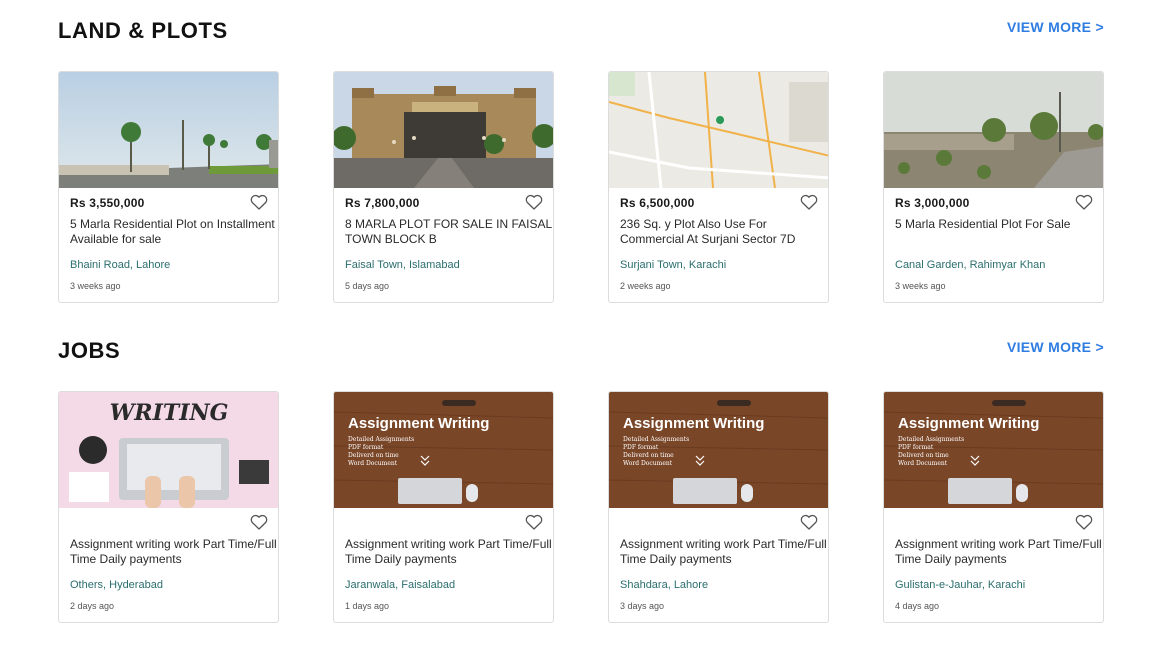  Describe the element at coordinates (917, 606) in the screenshot. I see `listing-time: 4 days ago` at that location.